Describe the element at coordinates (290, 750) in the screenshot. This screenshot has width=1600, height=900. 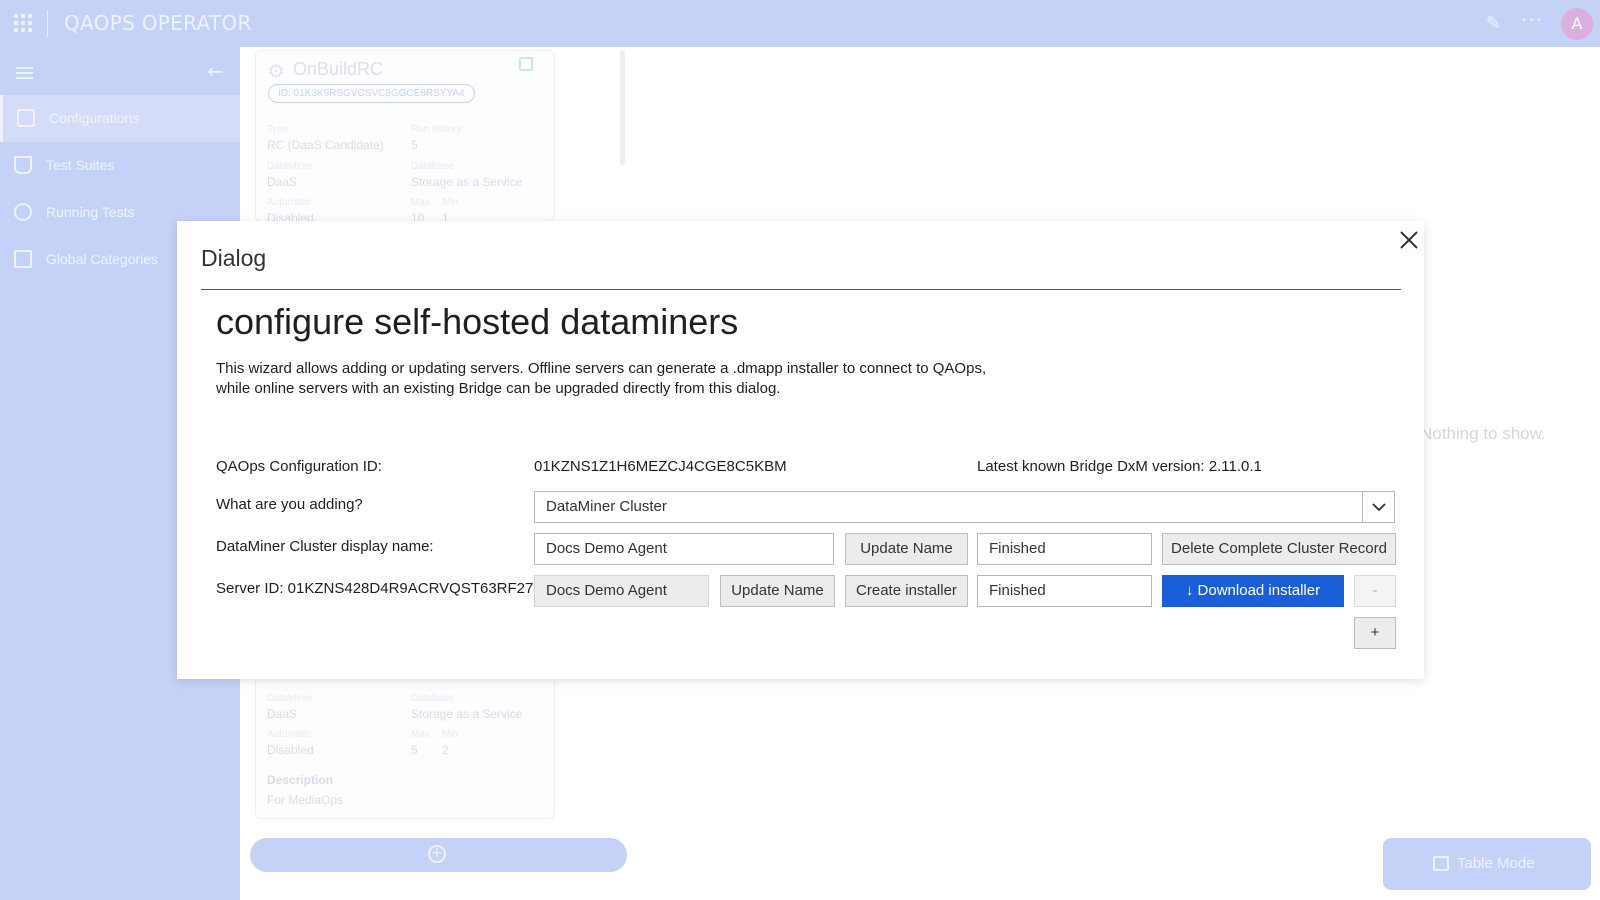
I see `automatic-value: Disabled` at that location.